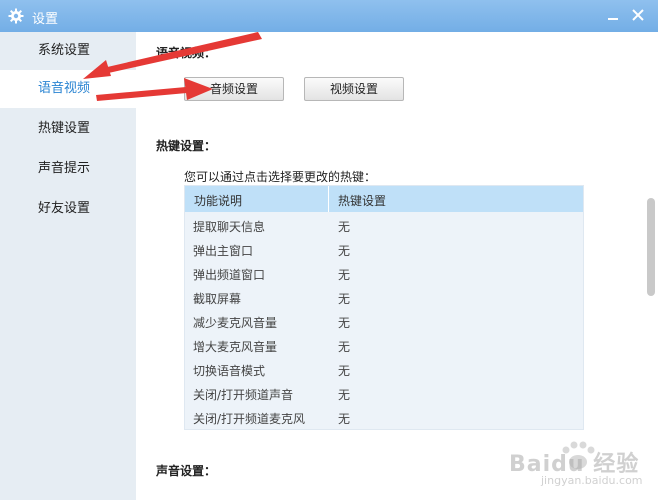  Describe the element at coordinates (186, 146) in the screenshot. I see `hotkeys-title: 热键设置：` at that location.